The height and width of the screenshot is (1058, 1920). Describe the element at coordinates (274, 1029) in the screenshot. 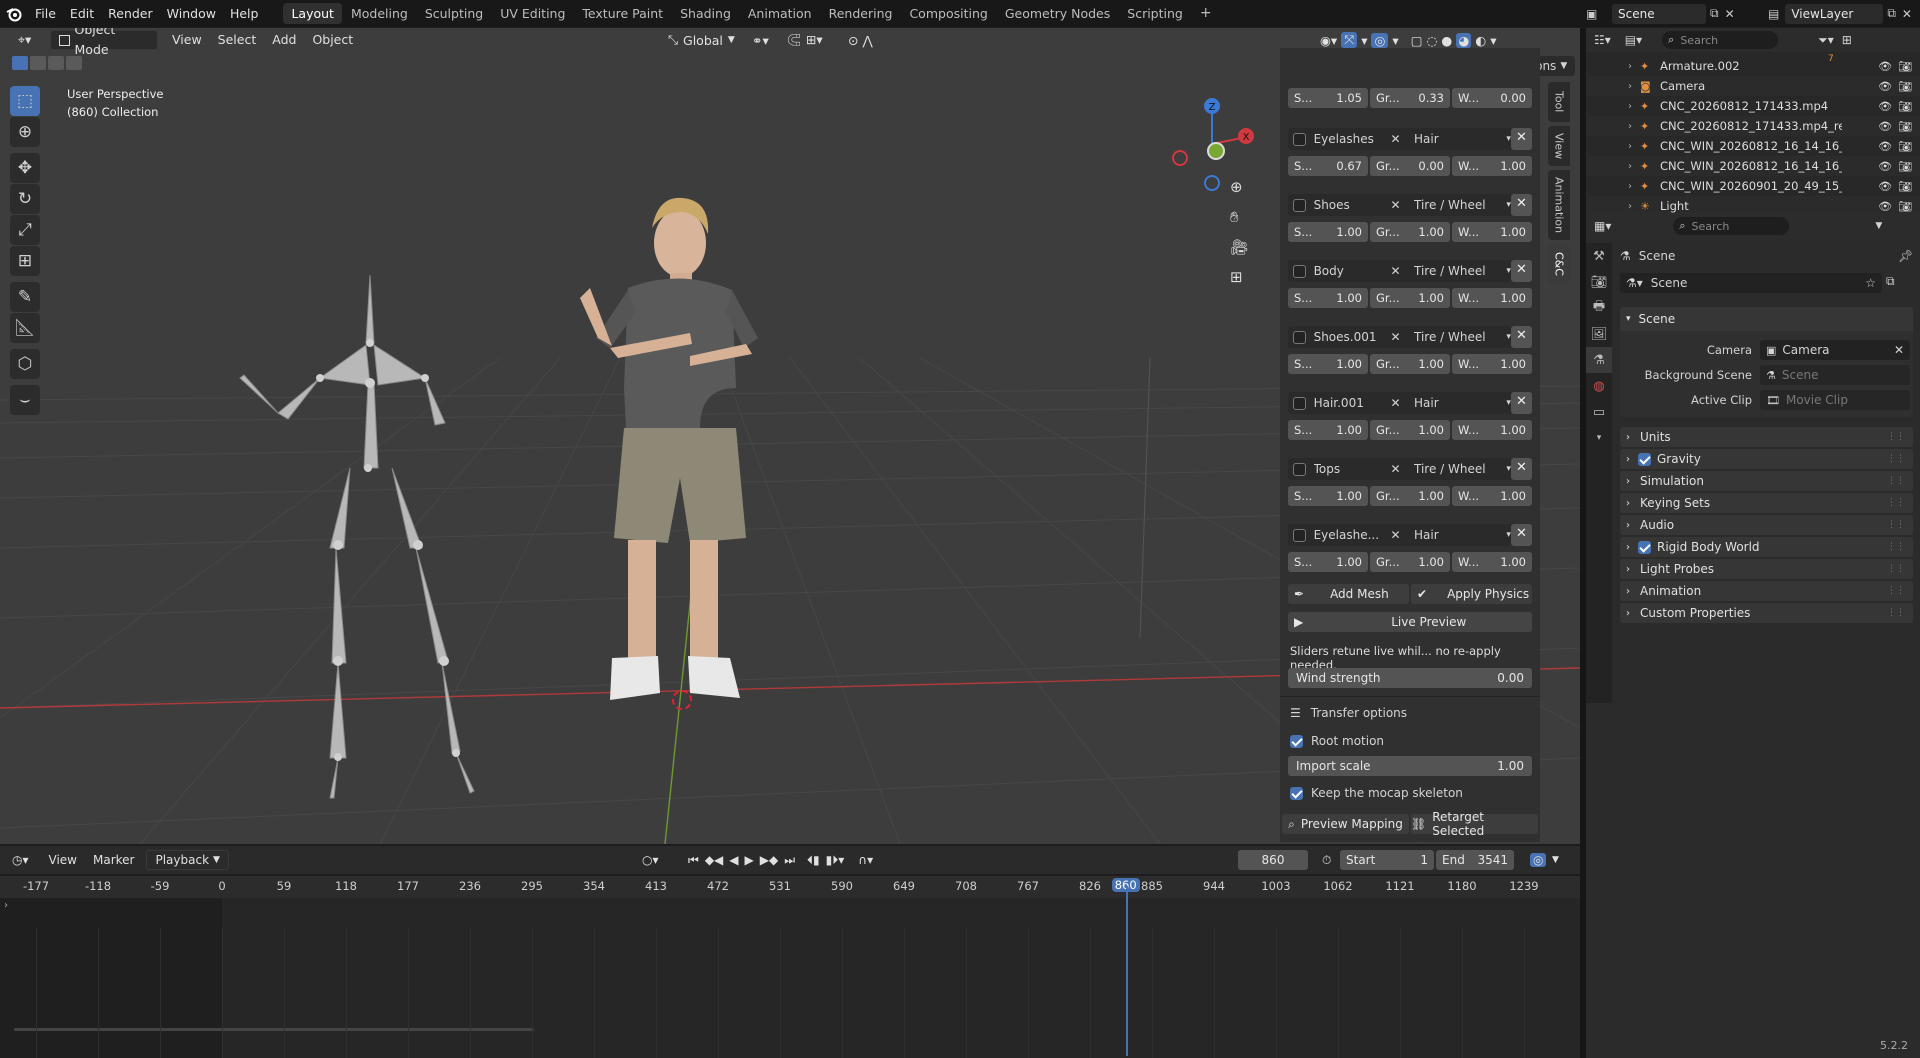

I see `timeline-scrollbar` at that location.